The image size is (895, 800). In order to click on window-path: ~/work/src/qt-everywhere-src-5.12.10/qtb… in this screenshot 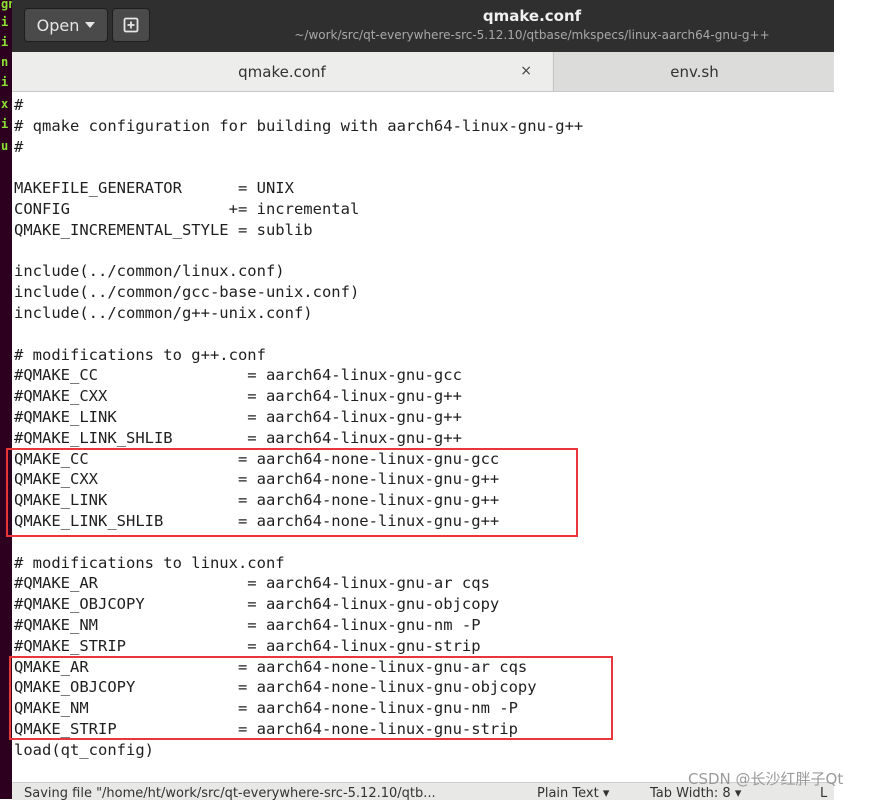, I will do `click(532, 35)`.